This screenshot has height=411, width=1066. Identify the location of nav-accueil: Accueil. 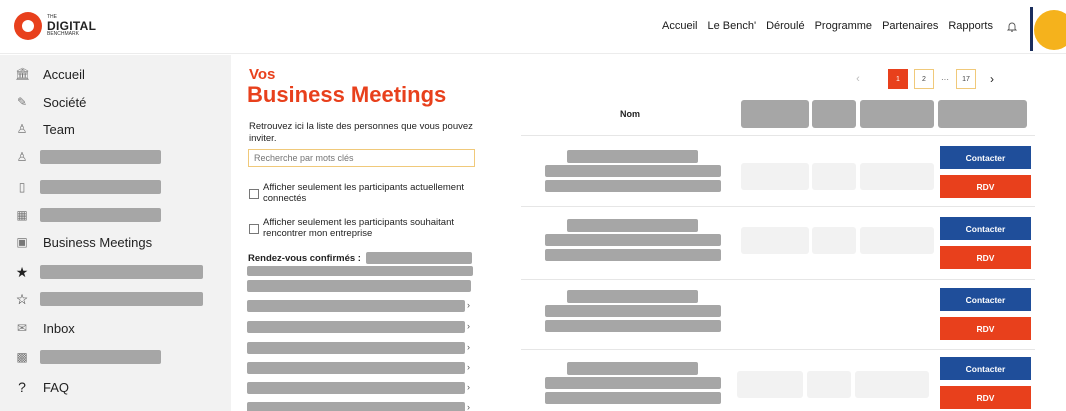
(679, 26).